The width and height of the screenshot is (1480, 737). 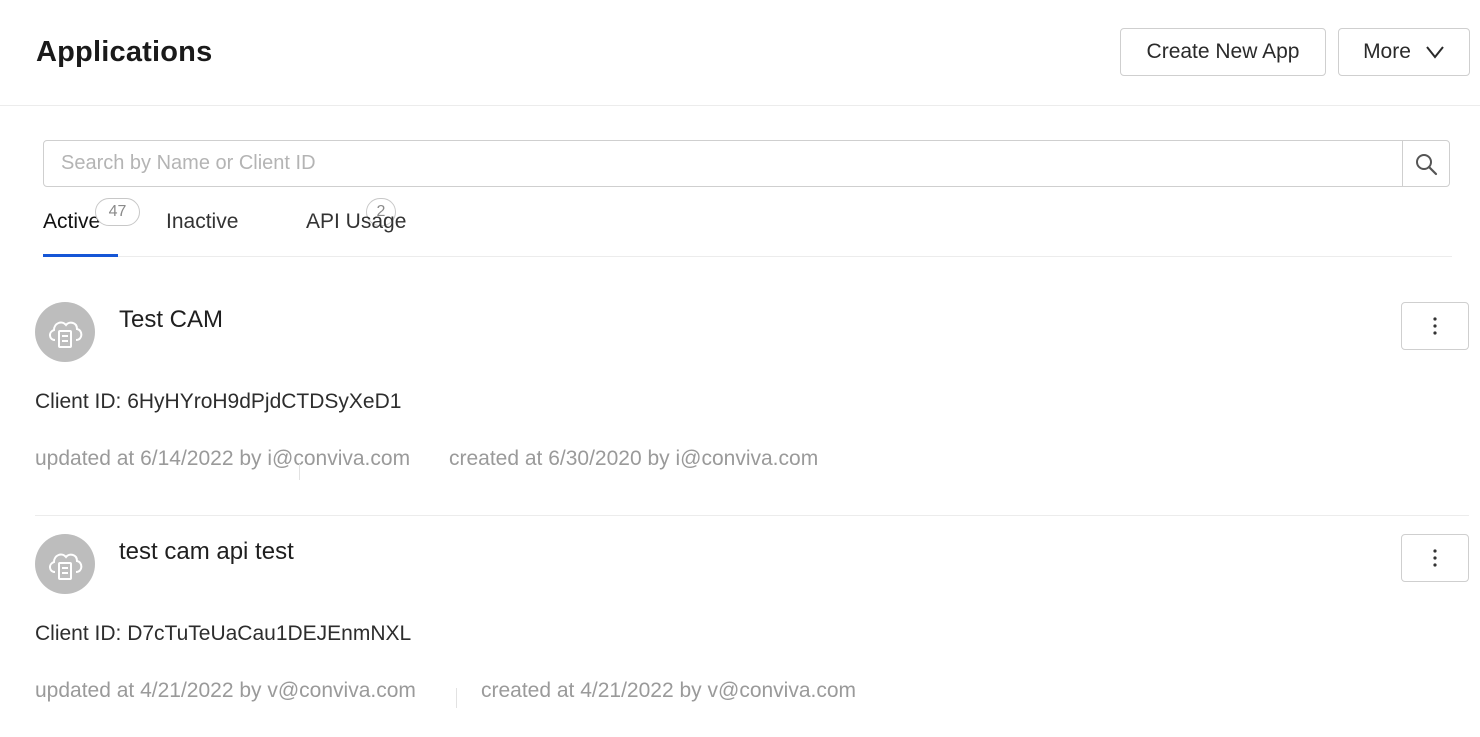 What do you see at coordinates (634, 458) in the screenshot?
I see `created-info: created at 6/30/2020 by i@conviva.com` at bounding box center [634, 458].